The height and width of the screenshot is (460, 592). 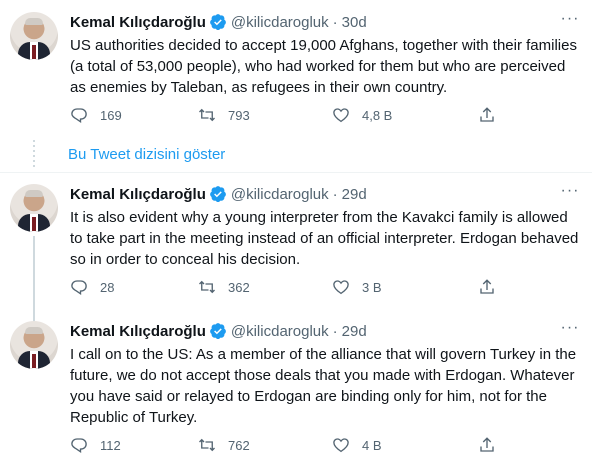 What do you see at coordinates (377, 115) in the screenshot?
I see `like-count: 4,8 B` at bounding box center [377, 115].